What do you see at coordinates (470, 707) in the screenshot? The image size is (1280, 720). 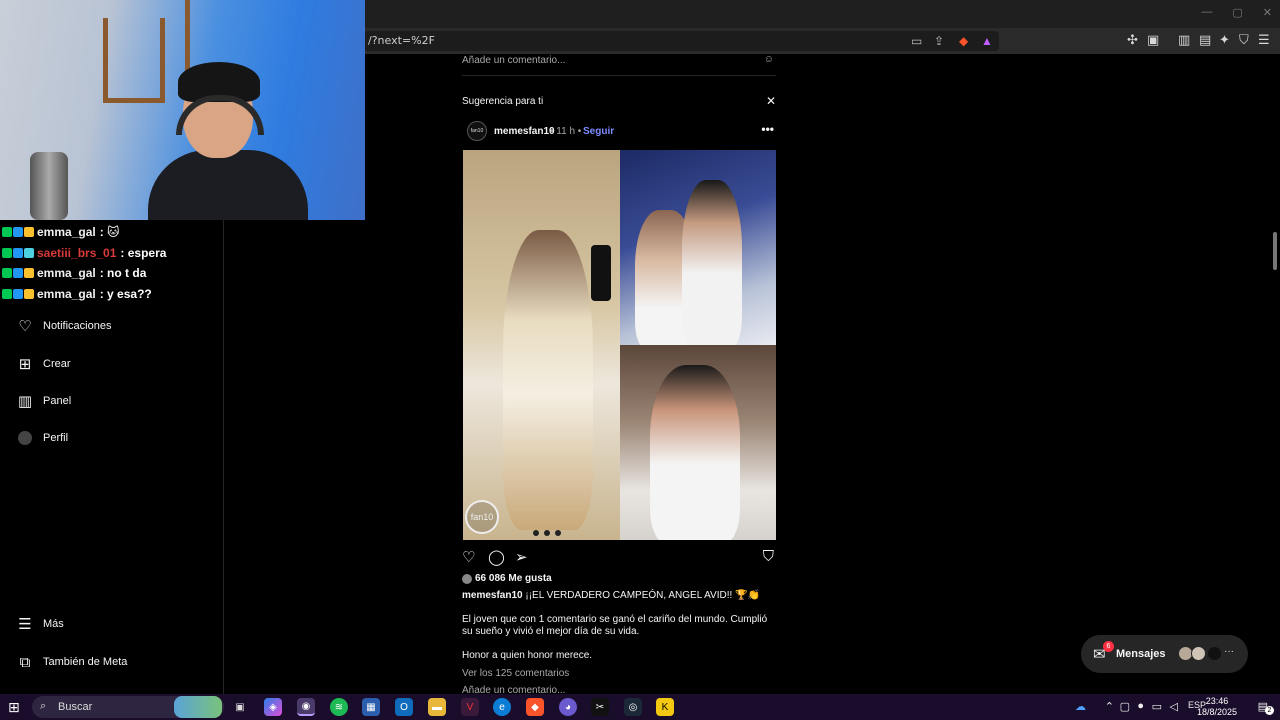 I see `vegas-icon: V` at bounding box center [470, 707].